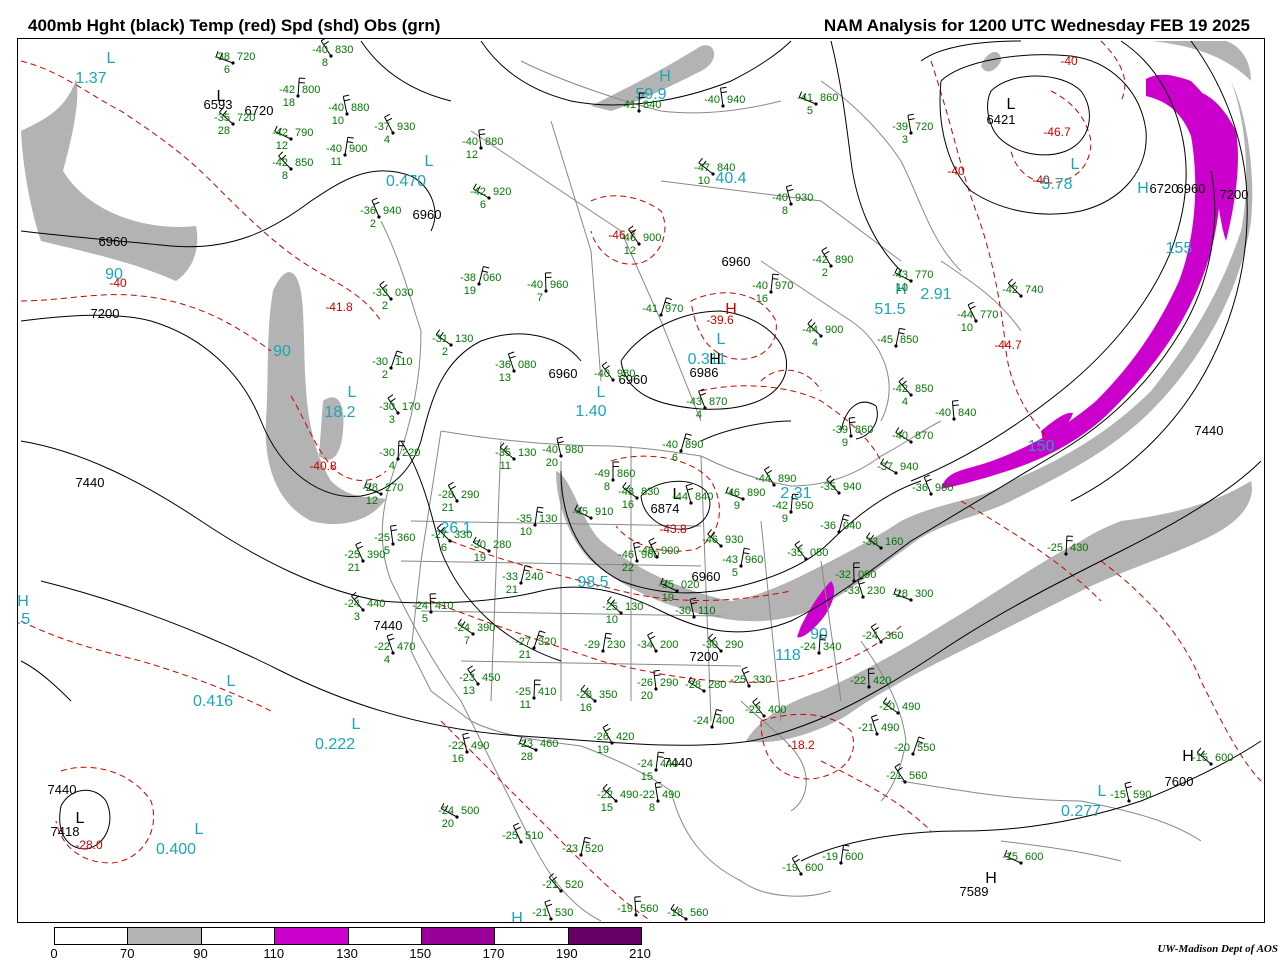 This screenshot has width=1280, height=961. What do you see at coordinates (650, 492) in the screenshot?
I see `obs-height: 830` at bounding box center [650, 492].